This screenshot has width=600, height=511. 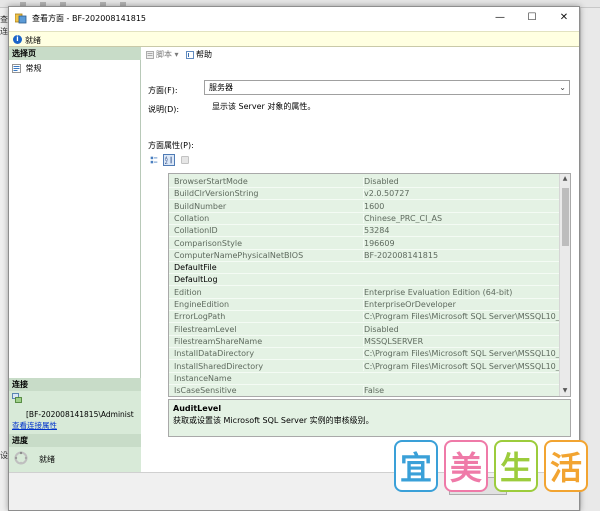 I want to click on dialog-toolbar: 脚本 ▾ 帮助, so click(x=360, y=54).